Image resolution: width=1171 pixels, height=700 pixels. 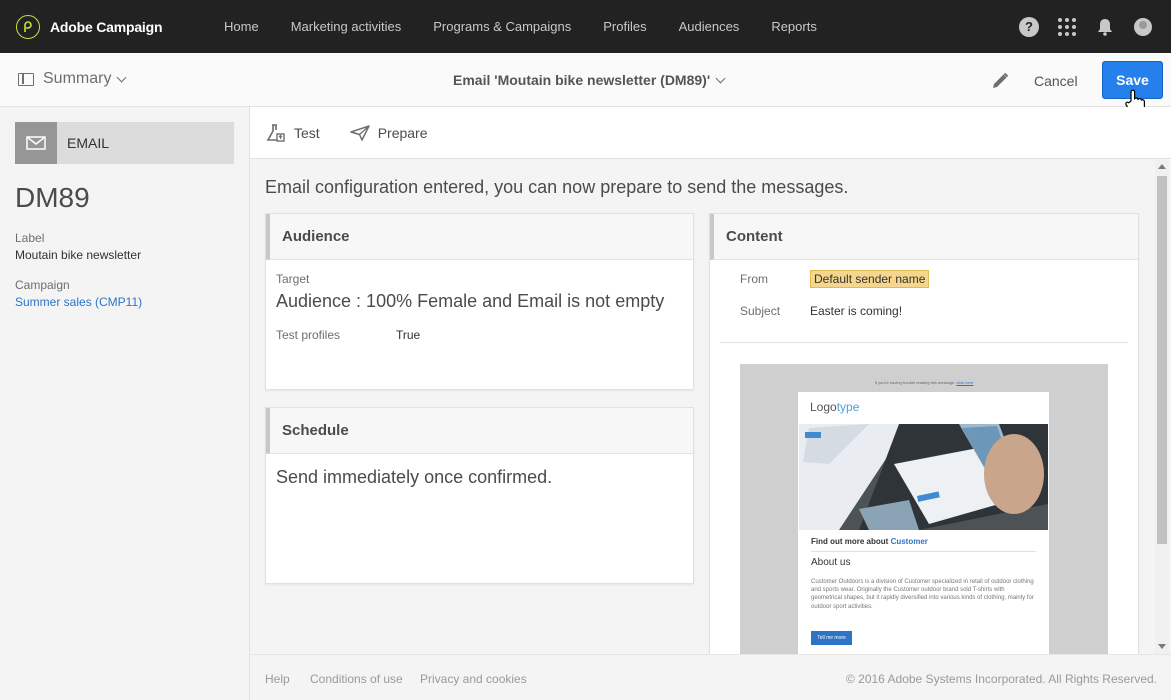 I want to click on help-icon: ?, so click(x=1029, y=26).